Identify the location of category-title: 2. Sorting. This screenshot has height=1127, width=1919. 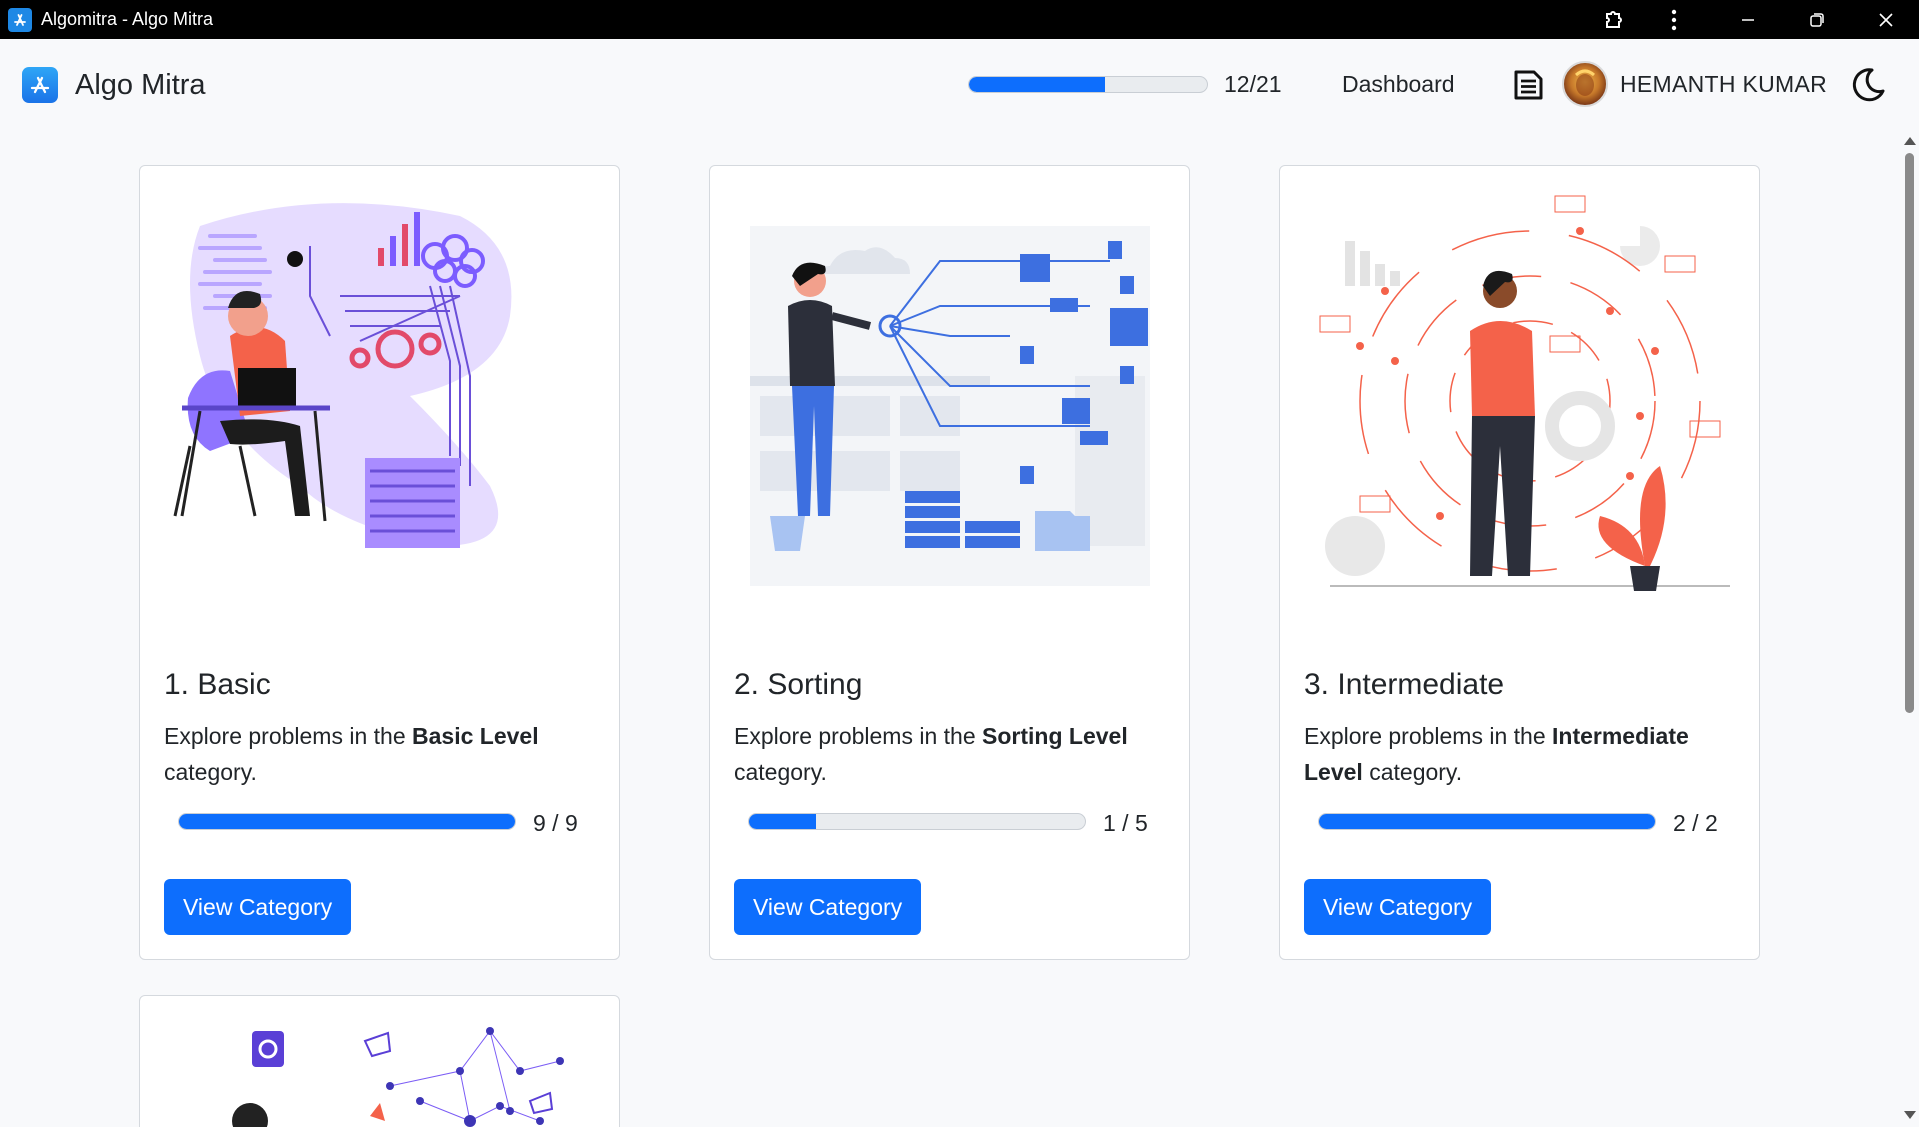
(798, 684).